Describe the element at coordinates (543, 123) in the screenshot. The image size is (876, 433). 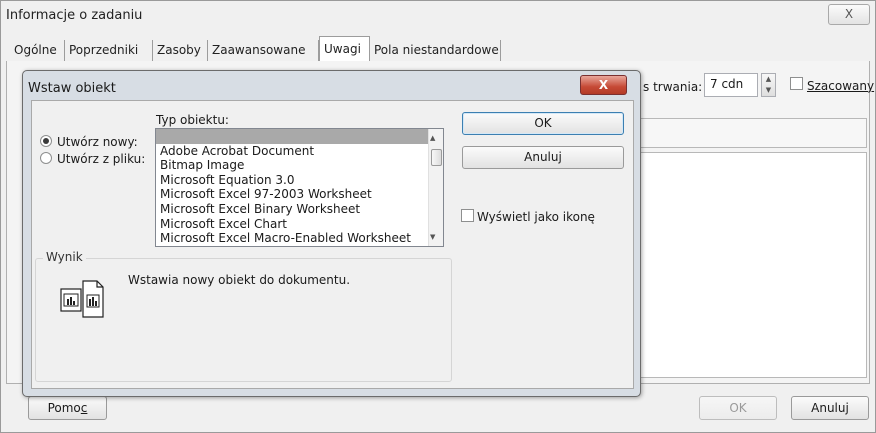
I see `insert-ok-button: OK` at that location.